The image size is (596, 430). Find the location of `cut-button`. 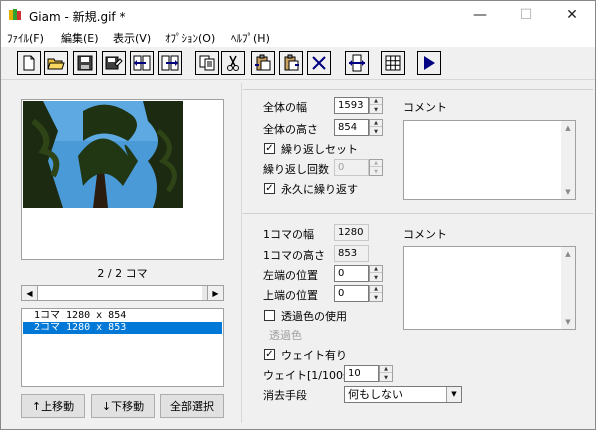

cut-button is located at coordinates (233, 63).